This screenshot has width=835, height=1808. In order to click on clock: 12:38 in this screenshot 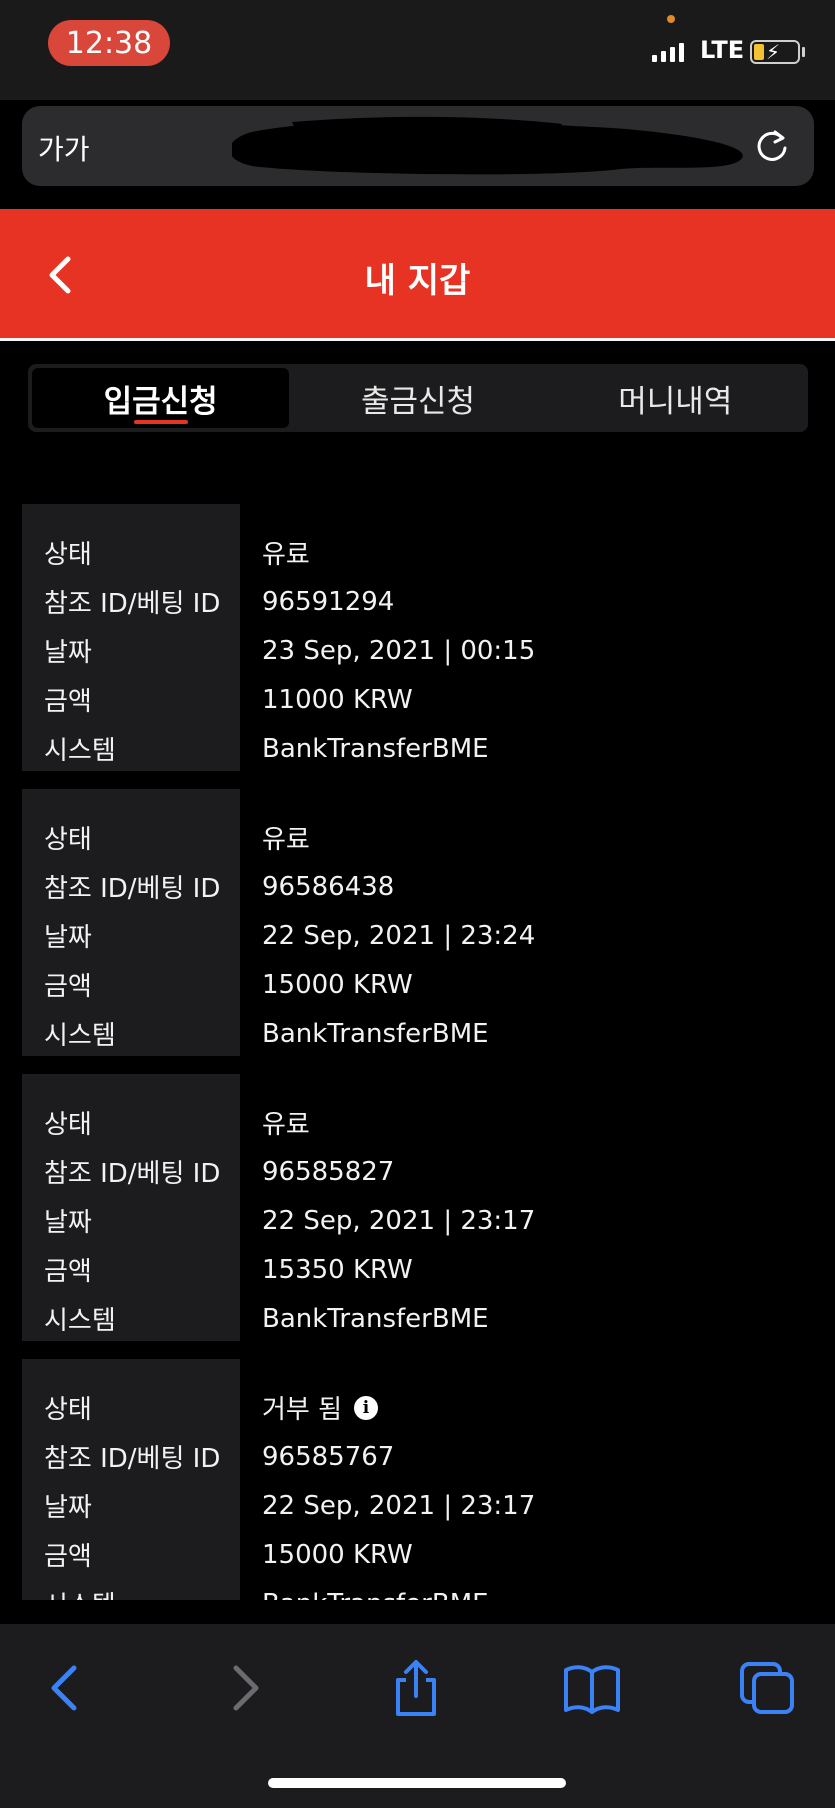, I will do `click(109, 43)`.